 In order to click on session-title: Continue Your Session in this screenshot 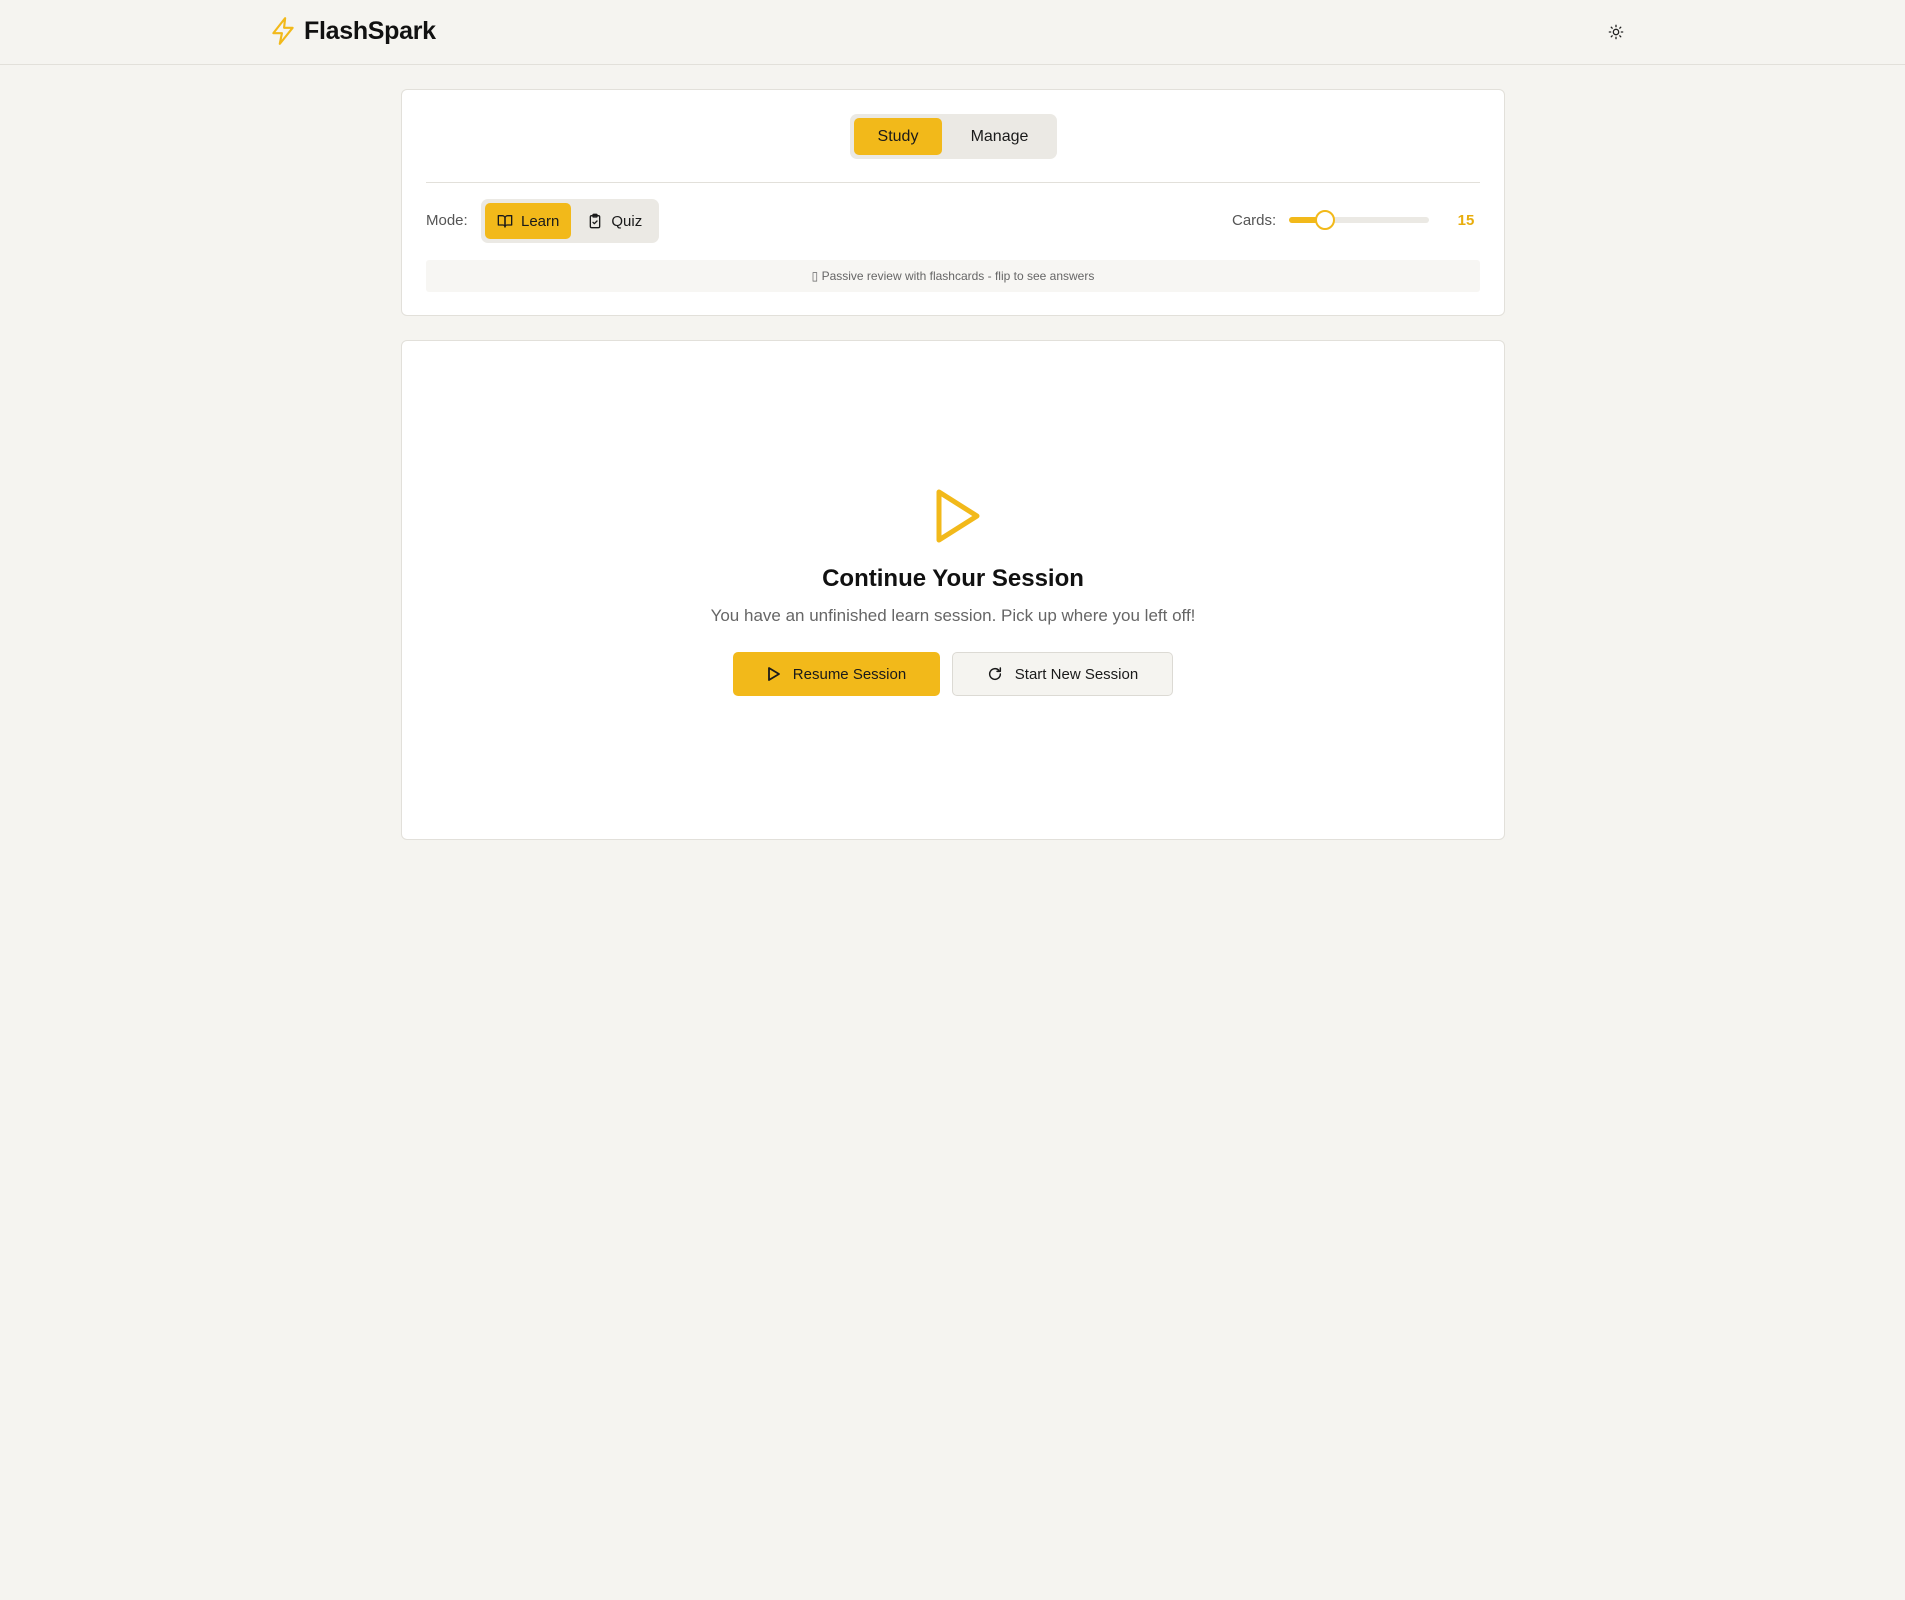, I will do `click(953, 578)`.